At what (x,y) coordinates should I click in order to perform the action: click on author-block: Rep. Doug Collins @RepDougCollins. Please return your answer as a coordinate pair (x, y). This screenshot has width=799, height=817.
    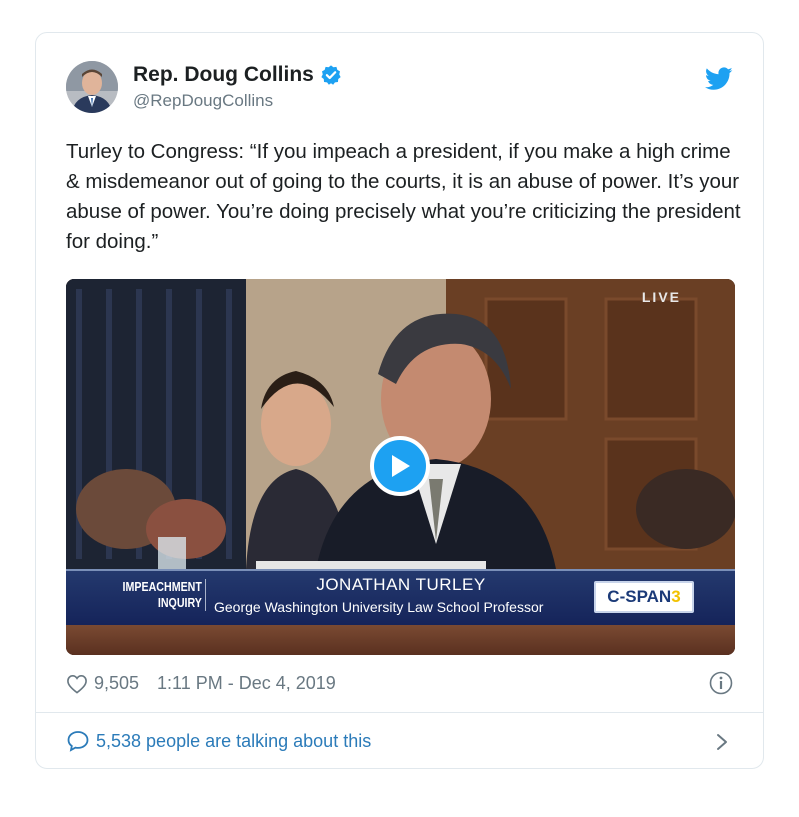
    Looking at the image, I should click on (237, 87).